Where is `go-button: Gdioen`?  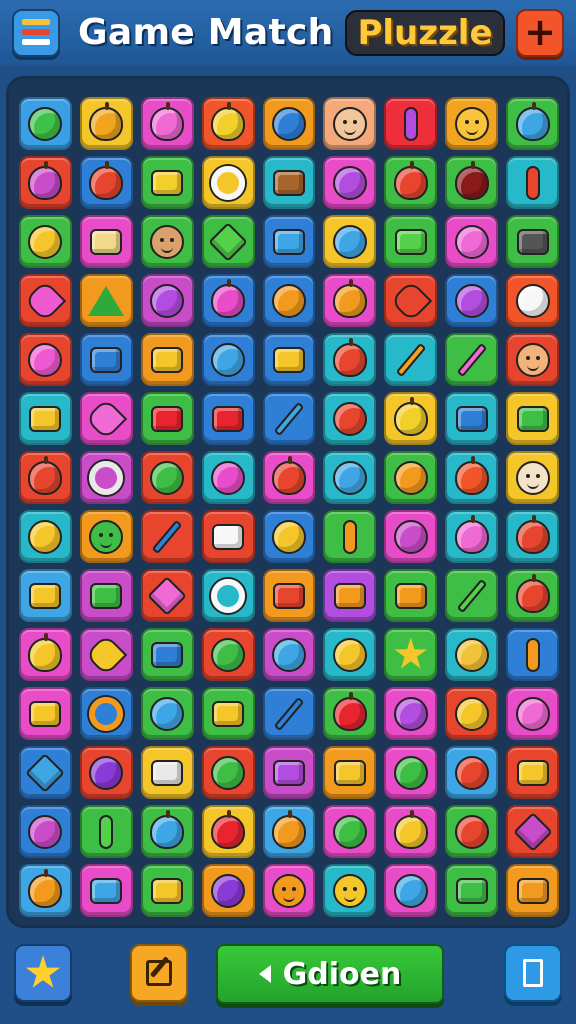 go-button: Gdioen is located at coordinates (330, 974).